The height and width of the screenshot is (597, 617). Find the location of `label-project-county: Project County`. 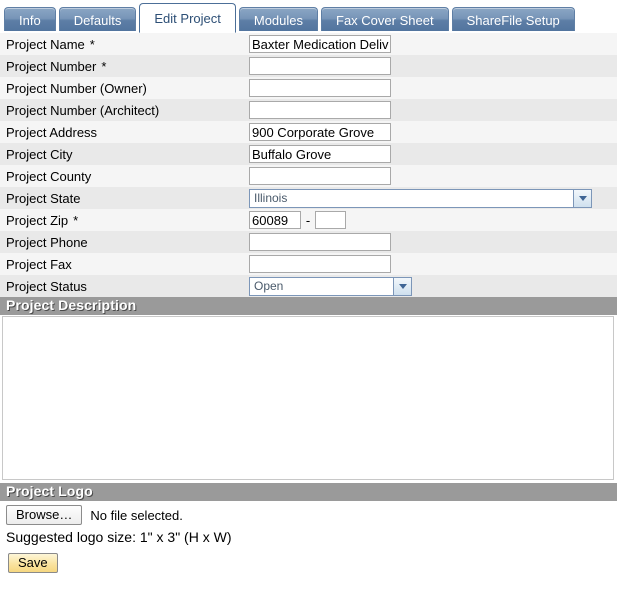

label-project-county: Project County is located at coordinates (124, 176).